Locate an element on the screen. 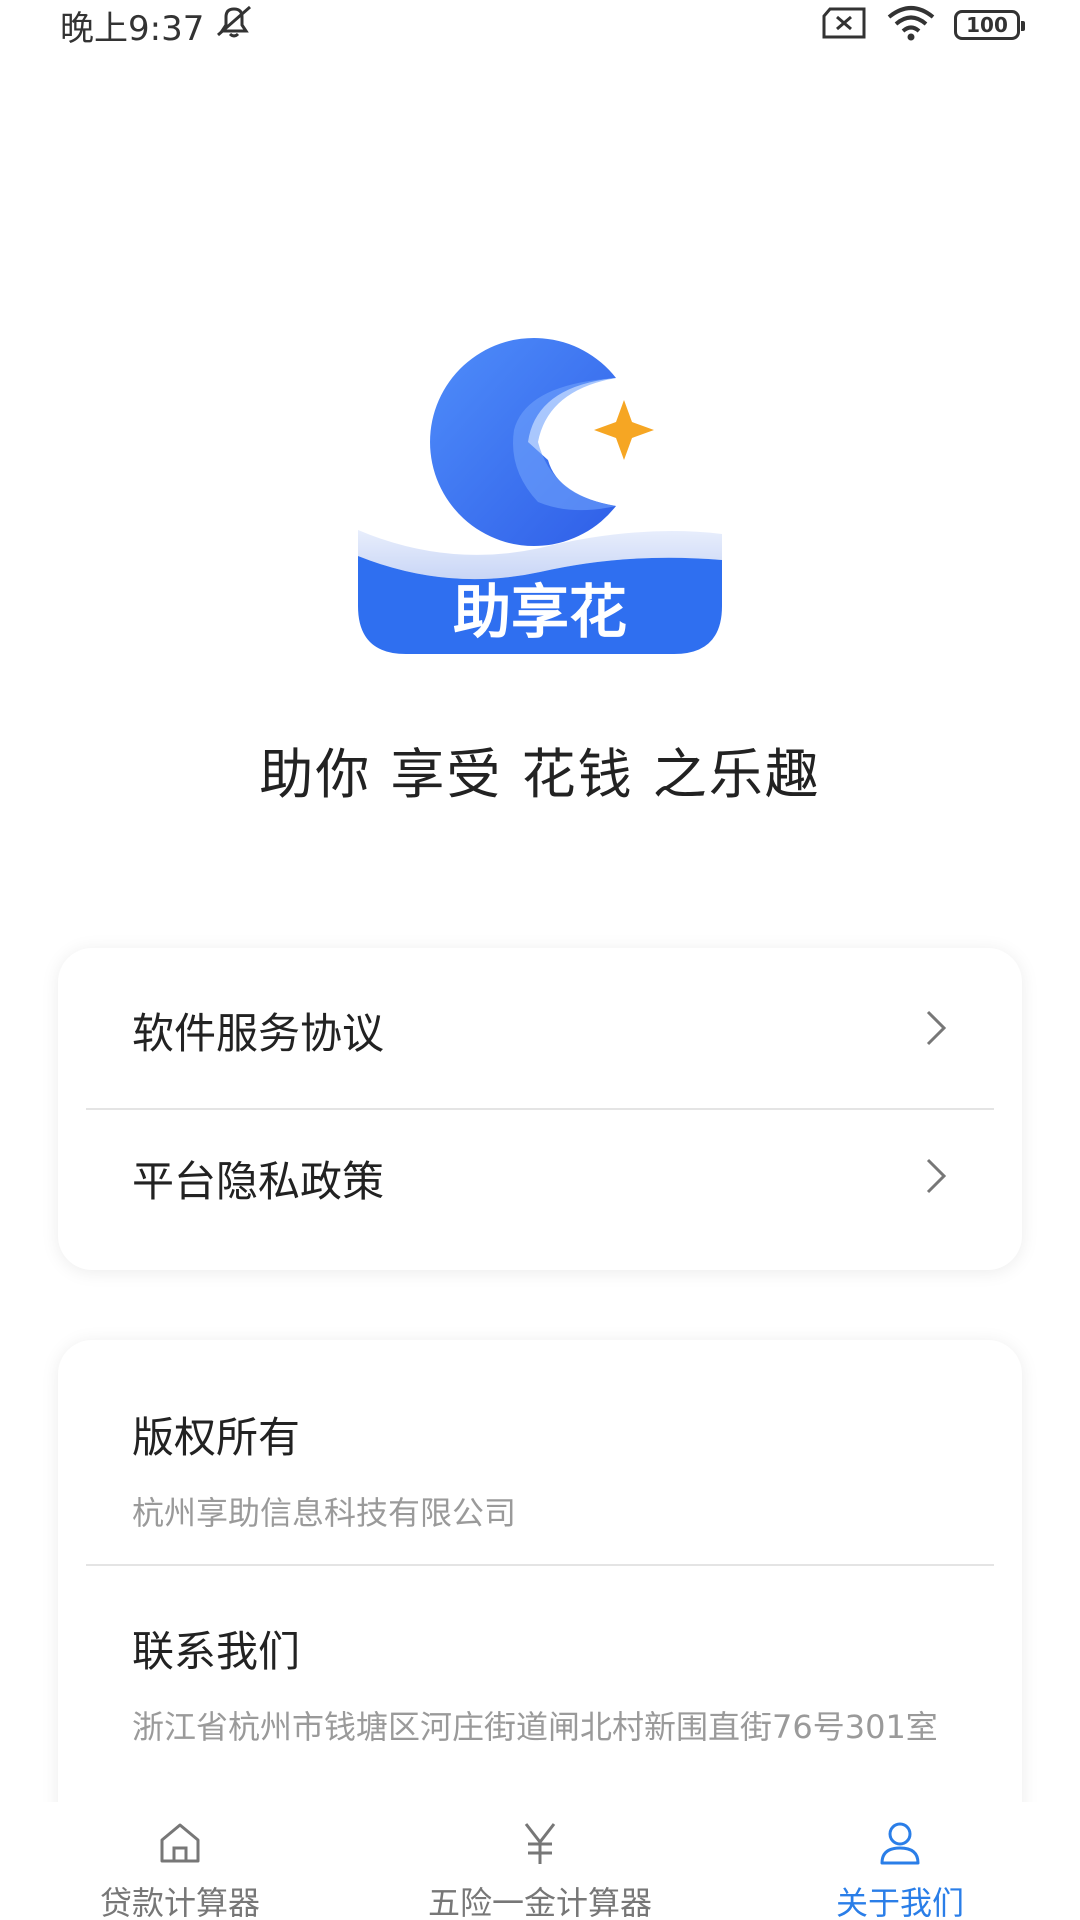  agreements-card: 软件服务协议 平台隐私政策 is located at coordinates (540, 1109).